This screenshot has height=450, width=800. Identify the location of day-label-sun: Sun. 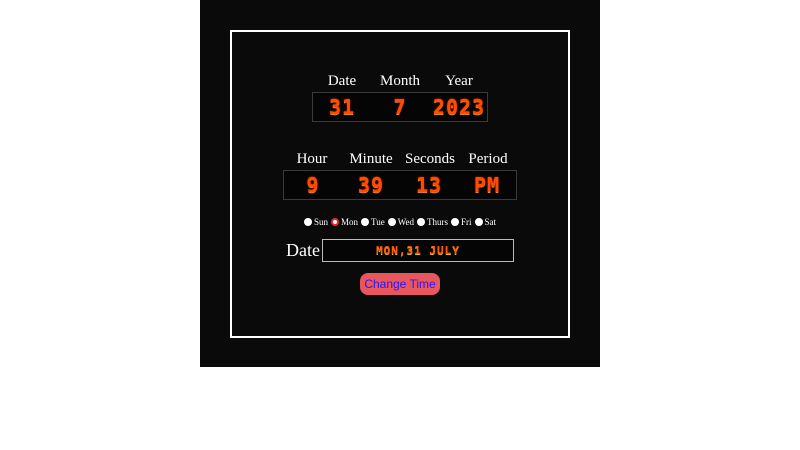
(321, 222).